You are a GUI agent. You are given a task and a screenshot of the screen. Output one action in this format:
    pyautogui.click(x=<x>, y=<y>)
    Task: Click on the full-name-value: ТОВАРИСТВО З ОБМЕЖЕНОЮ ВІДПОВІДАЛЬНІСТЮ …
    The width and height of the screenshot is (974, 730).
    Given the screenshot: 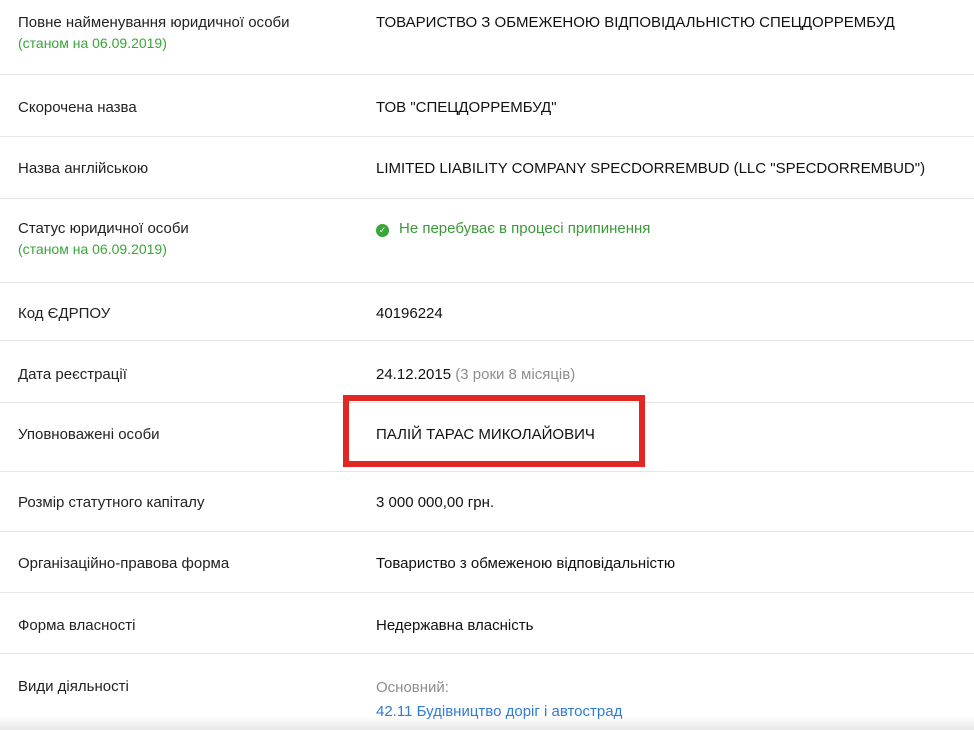 What is the action you would take?
    pyautogui.click(x=635, y=22)
    